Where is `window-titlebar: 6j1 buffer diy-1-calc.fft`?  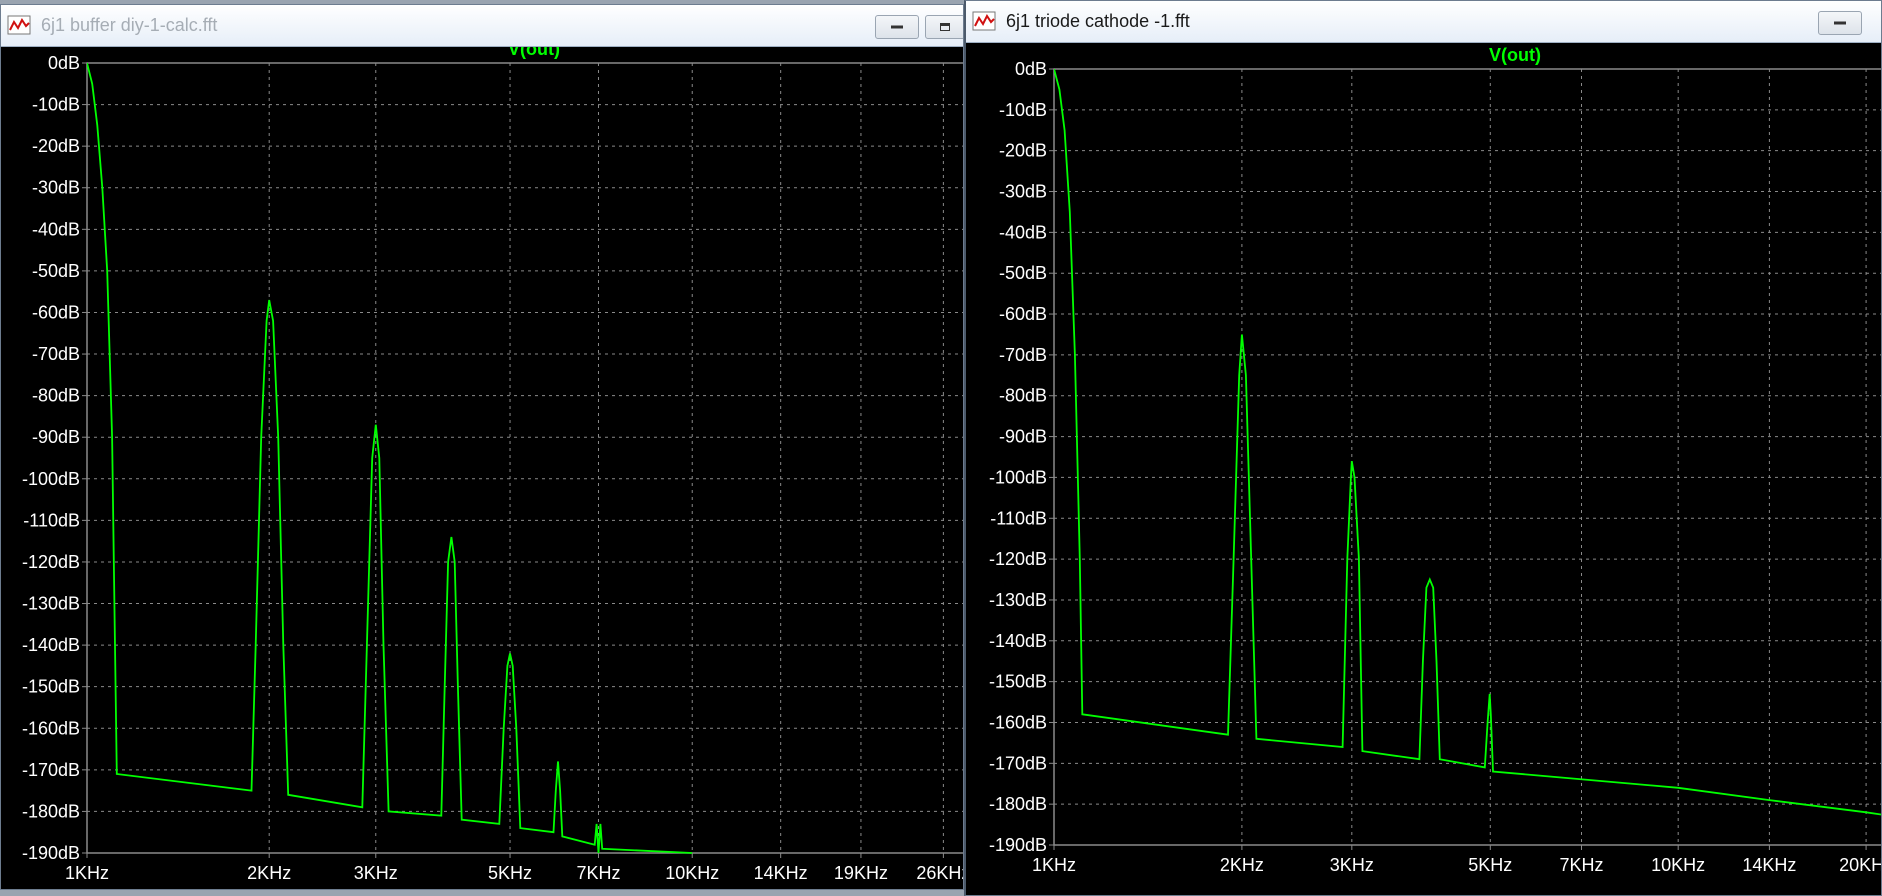 window-titlebar: 6j1 buffer diy-1-calc.fft is located at coordinates (482, 26).